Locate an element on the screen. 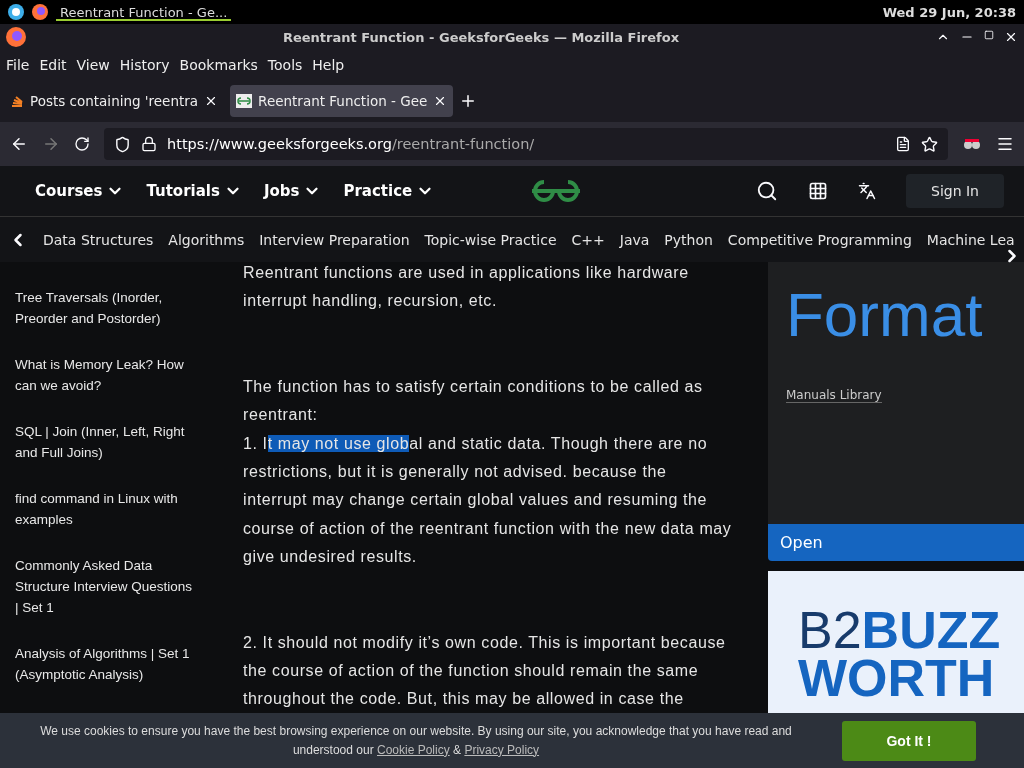 This screenshot has width=1024, height=768. sidebar-link: find command in Linux with examples is located at coordinates (104, 509).